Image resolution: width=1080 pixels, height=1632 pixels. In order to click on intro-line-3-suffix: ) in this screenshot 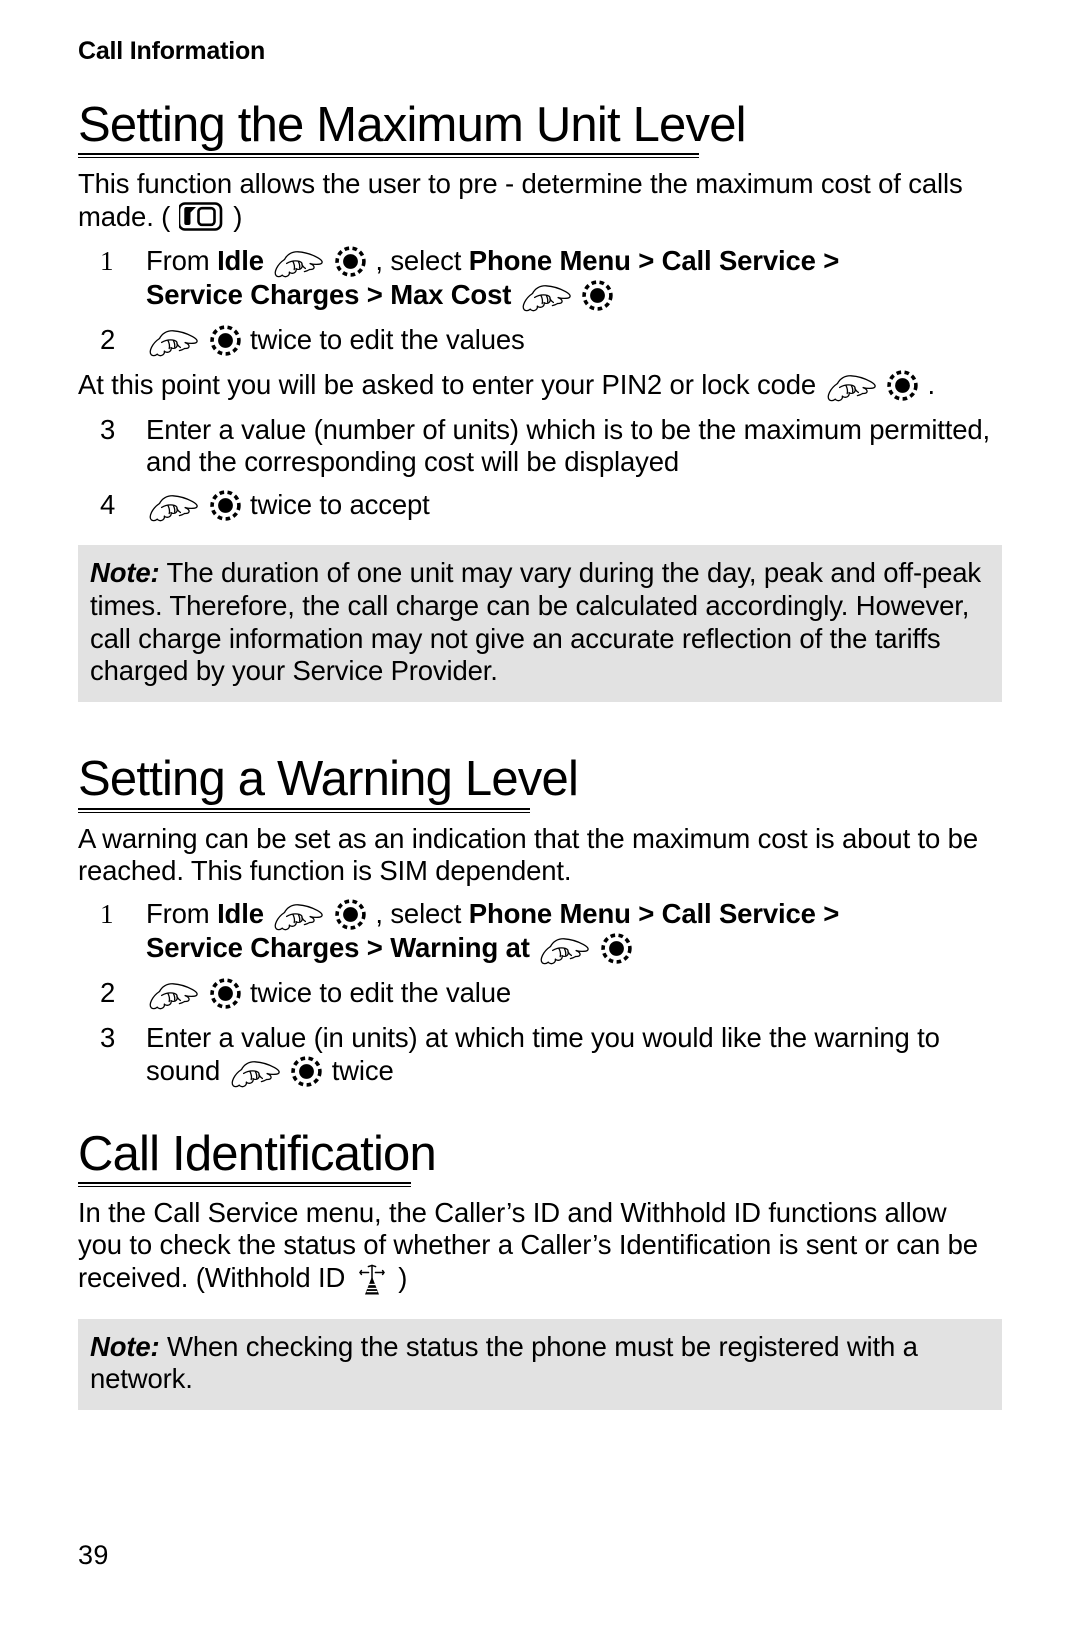, I will do `click(403, 1277)`.